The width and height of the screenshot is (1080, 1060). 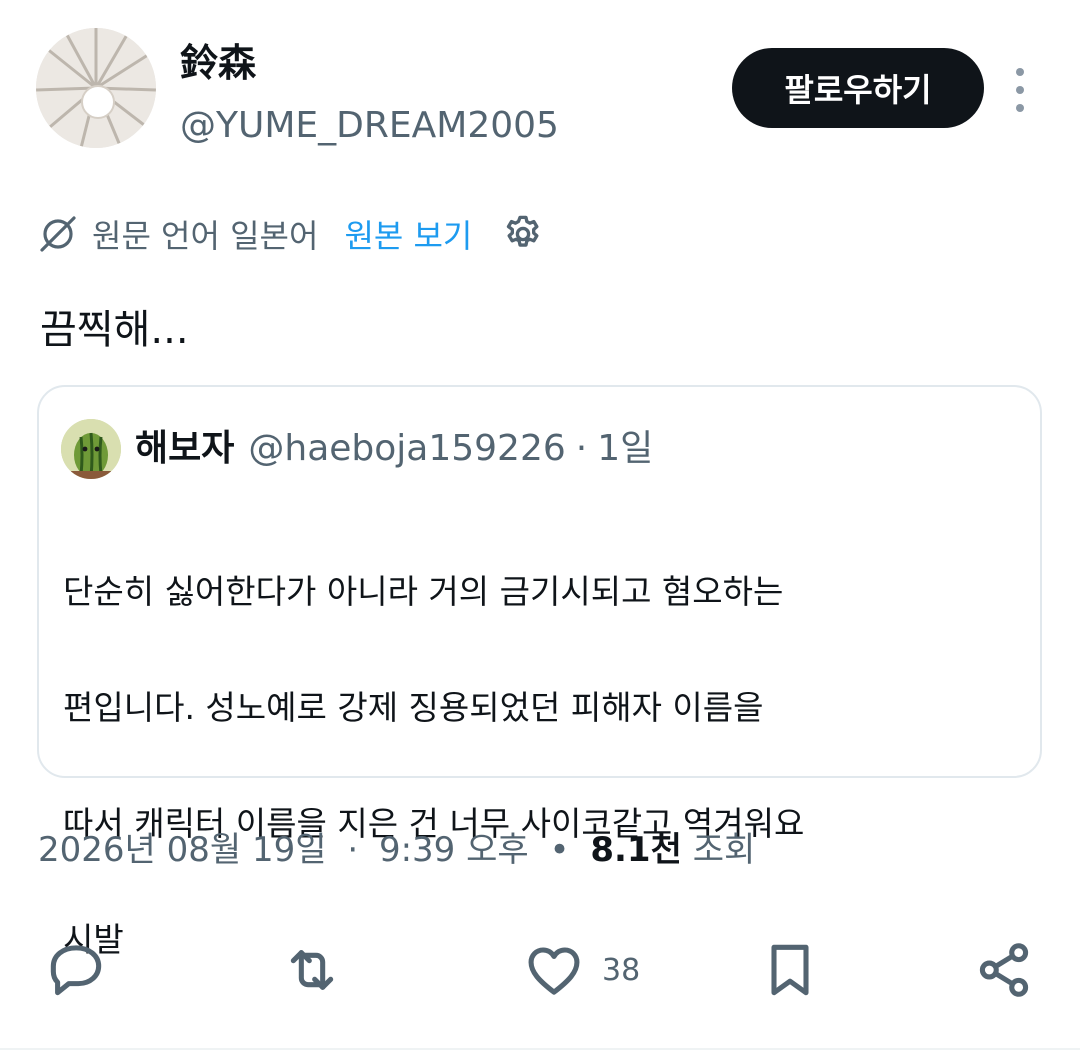 I want to click on reply-icon, so click(x=76, y=970).